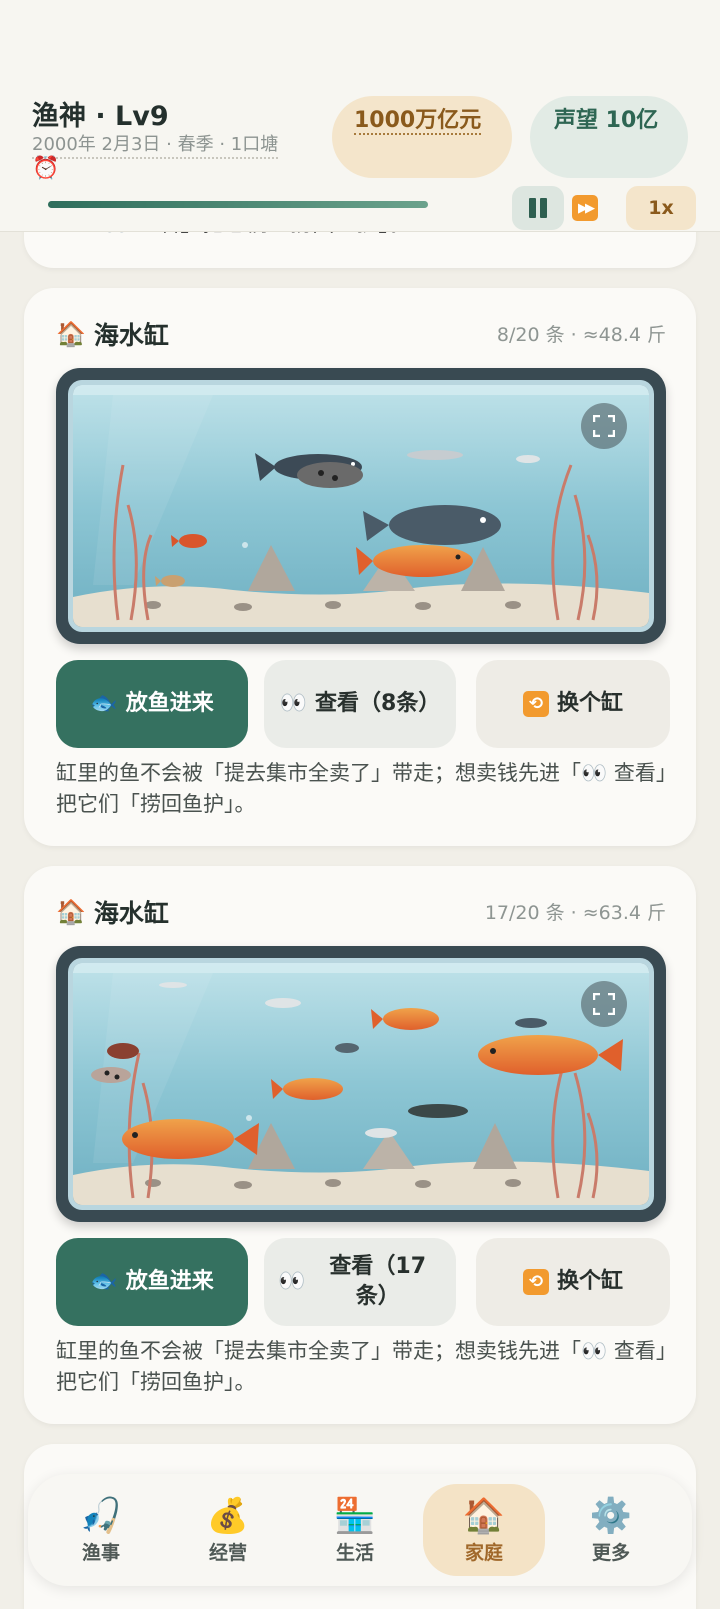 This screenshot has height=1609, width=720. I want to click on tank-card-header: 🏠 海水缸 8/20 条 · ≈48.4 斤, so click(361, 333).